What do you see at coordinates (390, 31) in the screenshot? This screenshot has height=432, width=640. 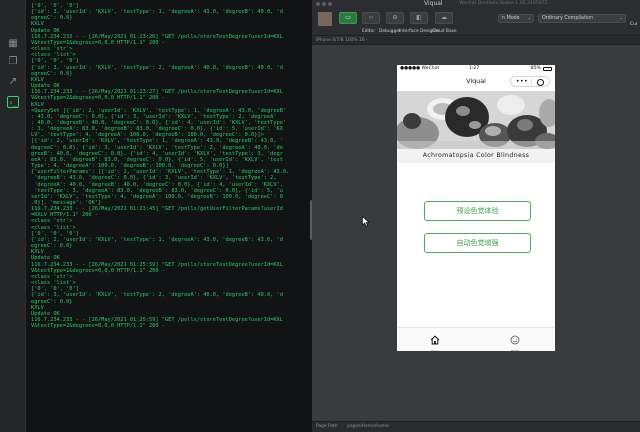 I see `debugger-label: Debugger` at bounding box center [390, 31].